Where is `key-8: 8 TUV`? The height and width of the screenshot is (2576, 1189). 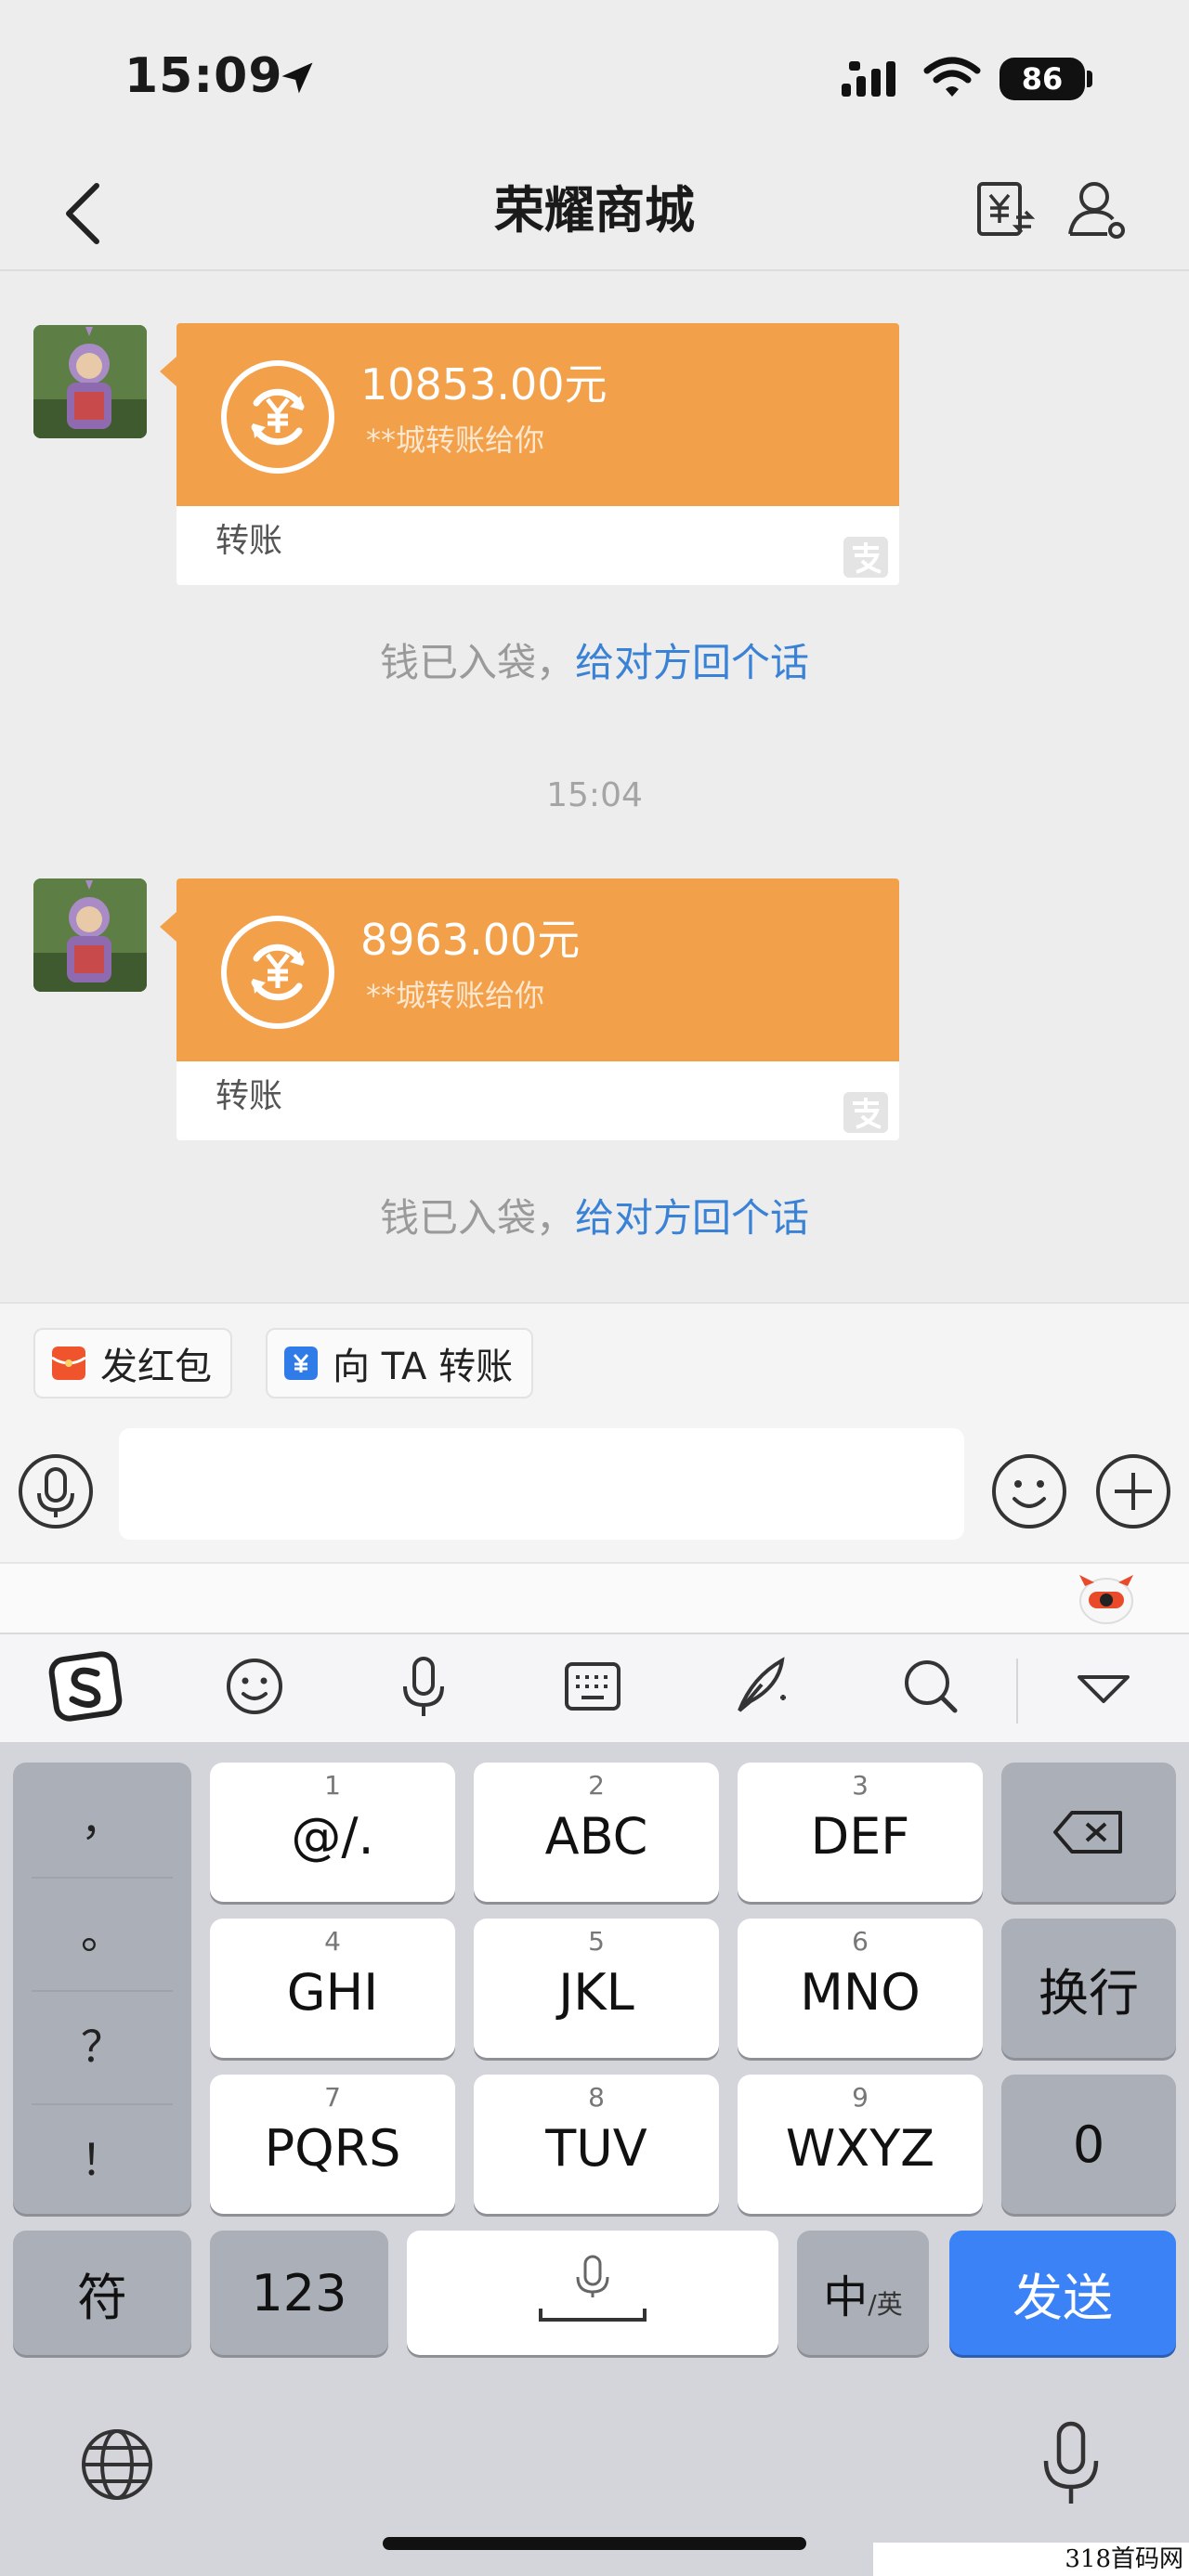 key-8: 8 TUV is located at coordinates (596, 2144).